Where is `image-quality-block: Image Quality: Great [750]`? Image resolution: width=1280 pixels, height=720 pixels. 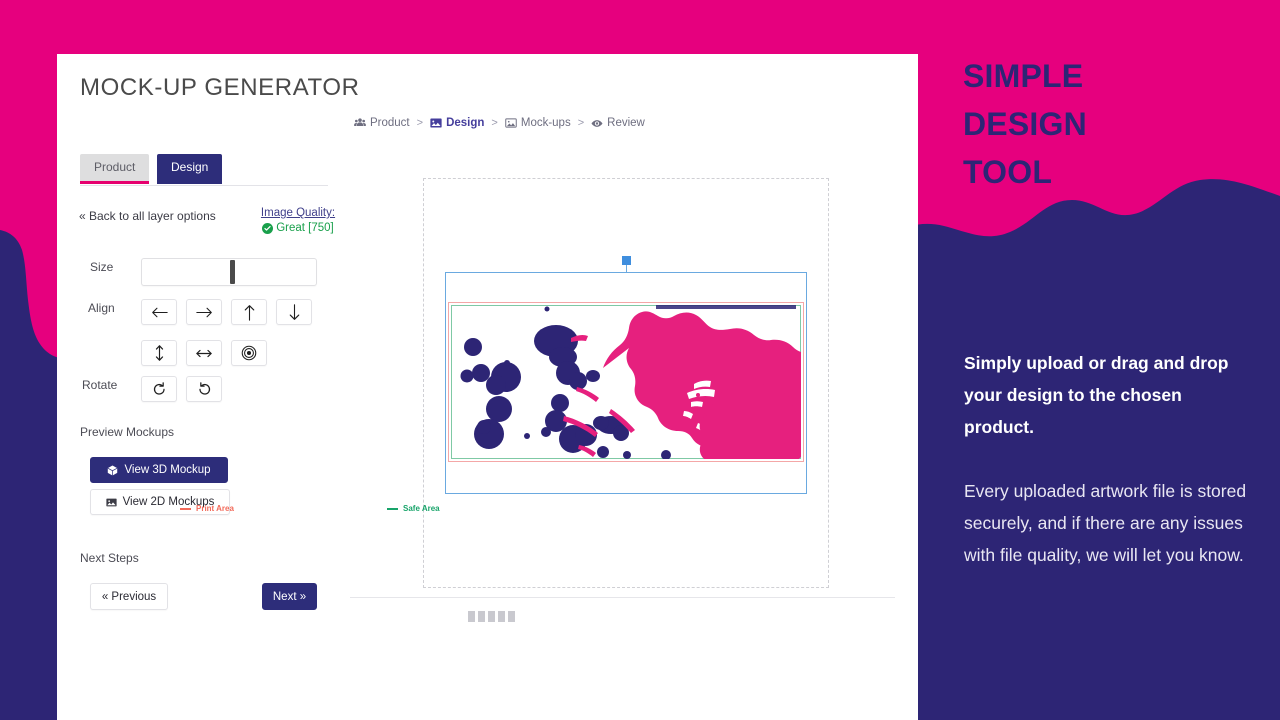
image-quality-block: Image Quality: Great [750] is located at coordinates (298, 220).